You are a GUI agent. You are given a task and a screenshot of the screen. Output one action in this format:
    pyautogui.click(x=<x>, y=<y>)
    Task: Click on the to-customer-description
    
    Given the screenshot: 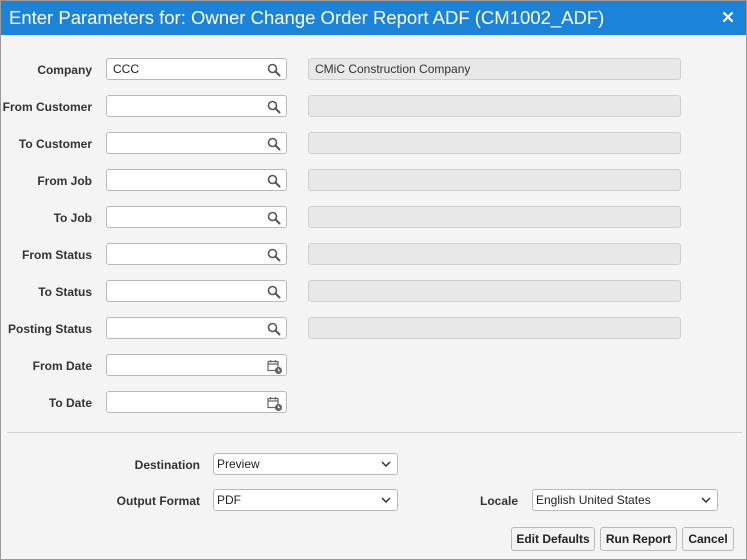 What is the action you would take?
    pyautogui.click(x=494, y=143)
    